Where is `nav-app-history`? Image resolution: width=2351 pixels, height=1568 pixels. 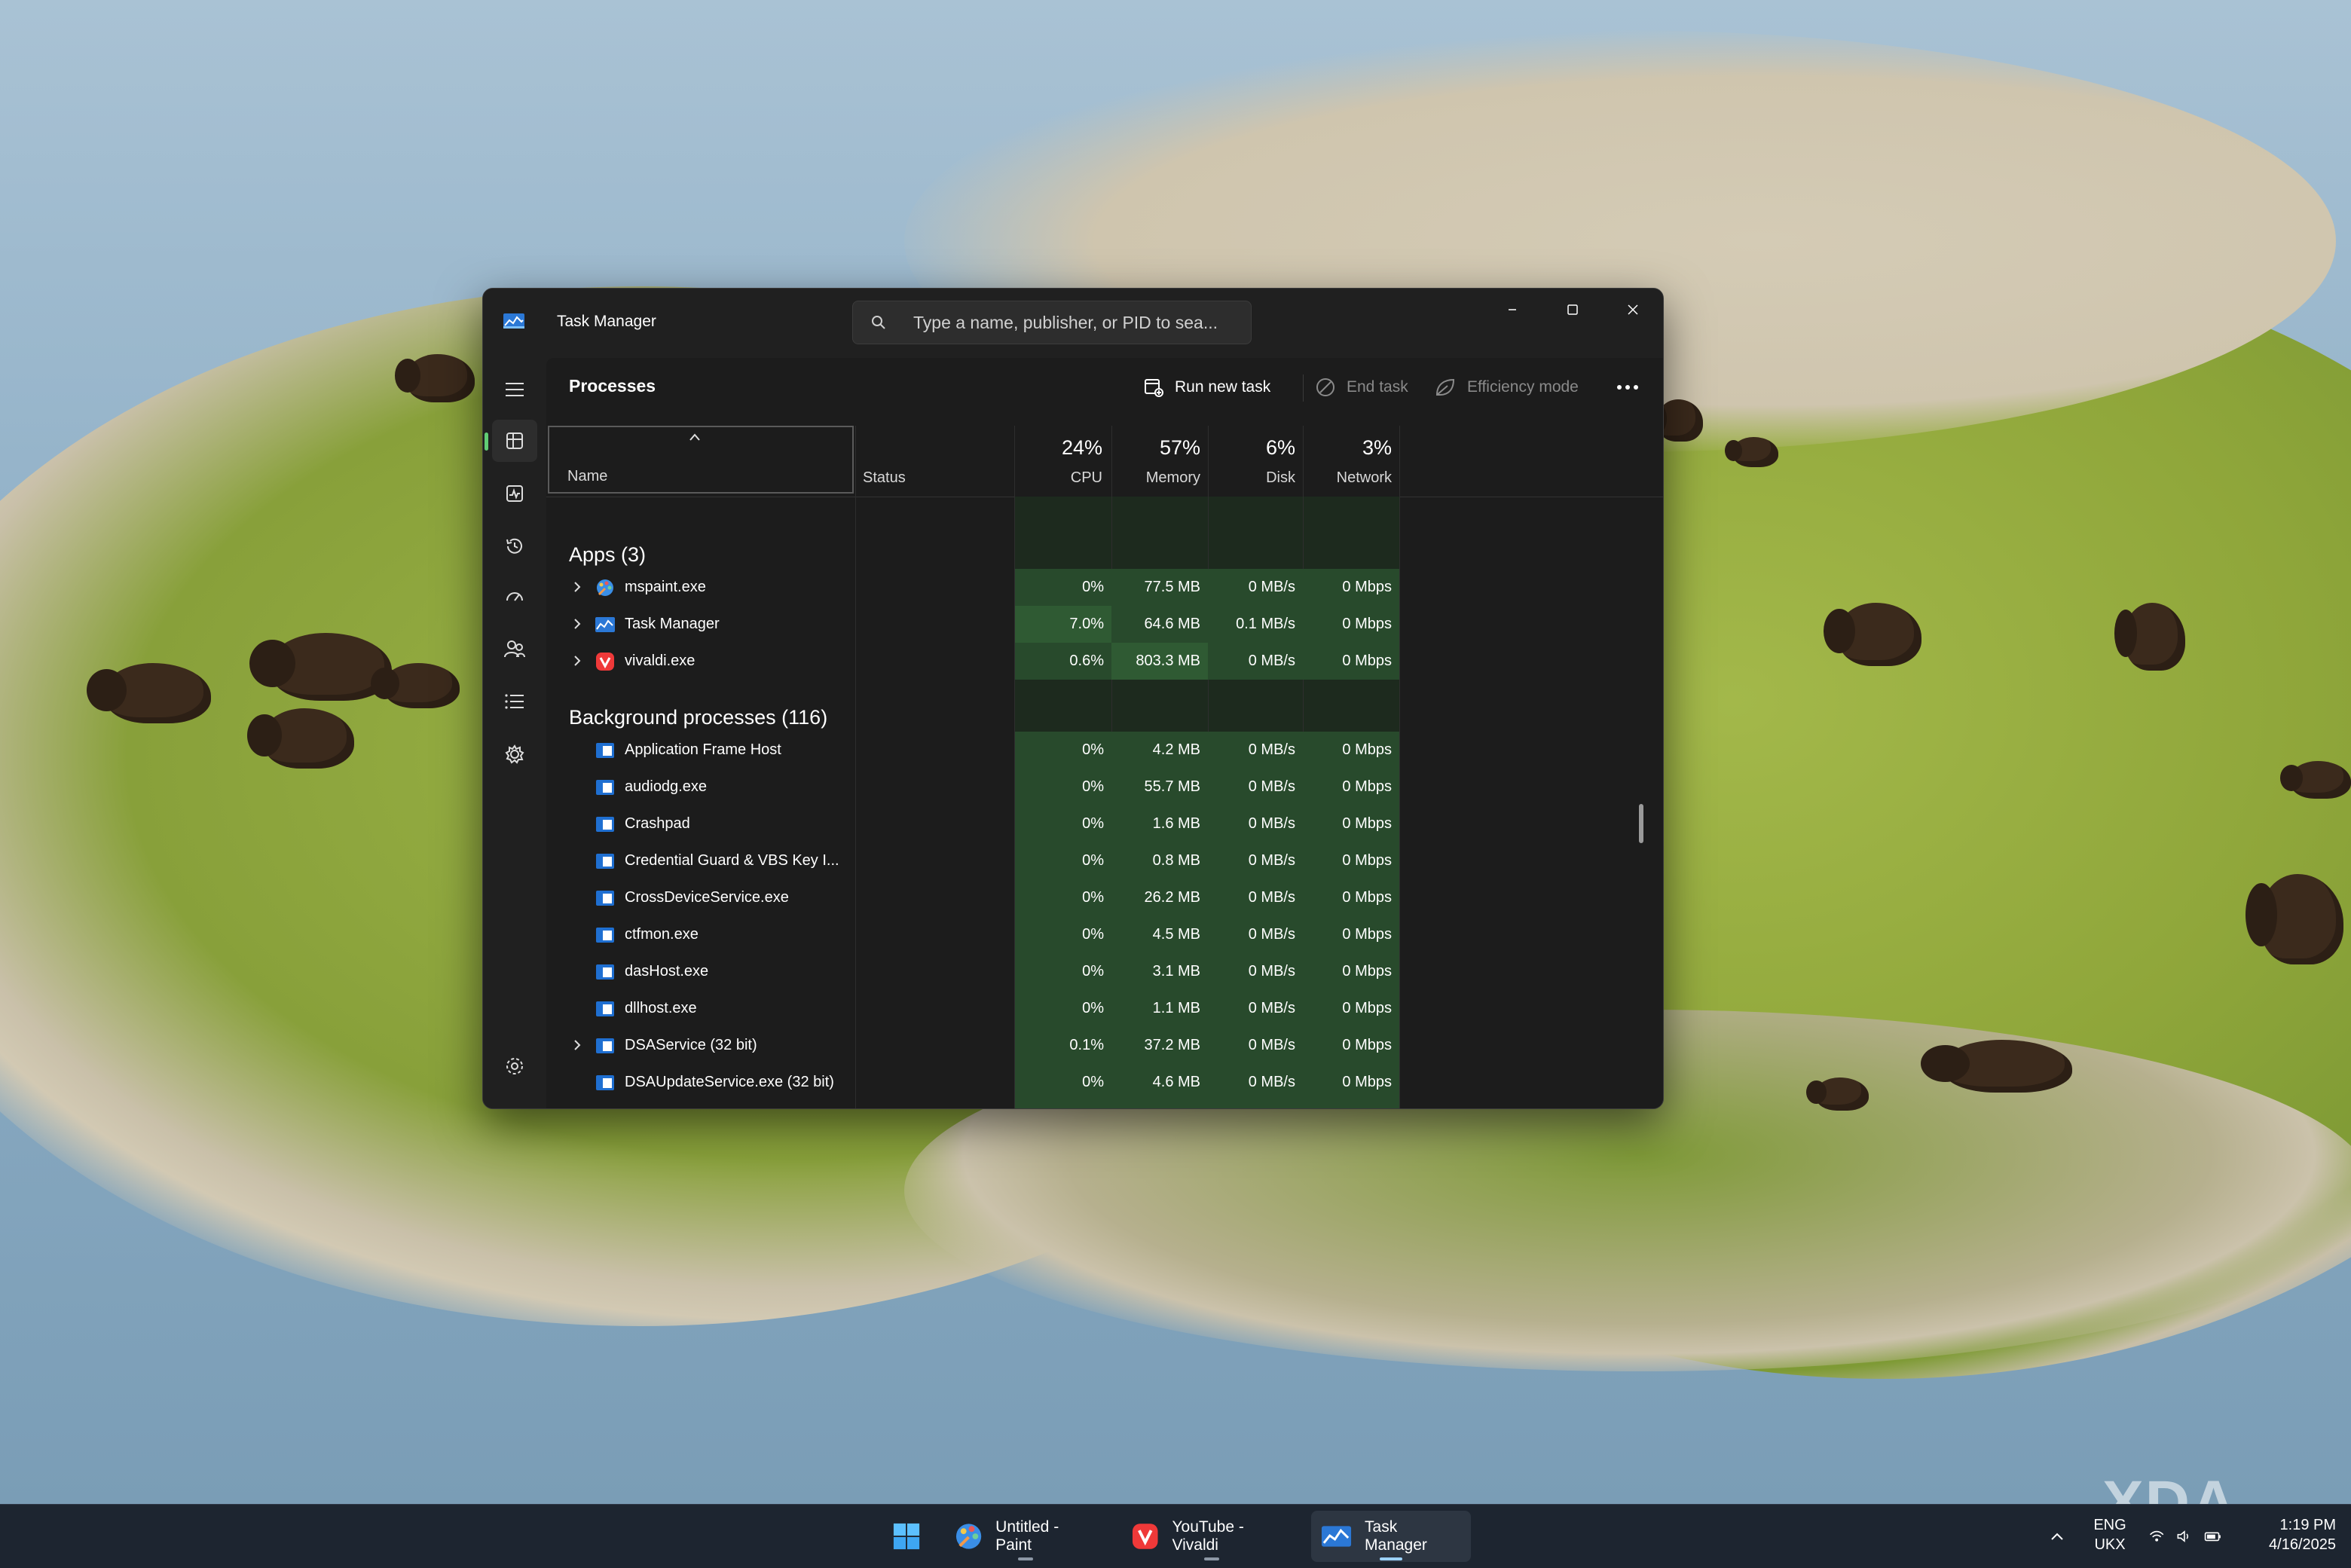 nav-app-history is located at coordinates (514, 546).